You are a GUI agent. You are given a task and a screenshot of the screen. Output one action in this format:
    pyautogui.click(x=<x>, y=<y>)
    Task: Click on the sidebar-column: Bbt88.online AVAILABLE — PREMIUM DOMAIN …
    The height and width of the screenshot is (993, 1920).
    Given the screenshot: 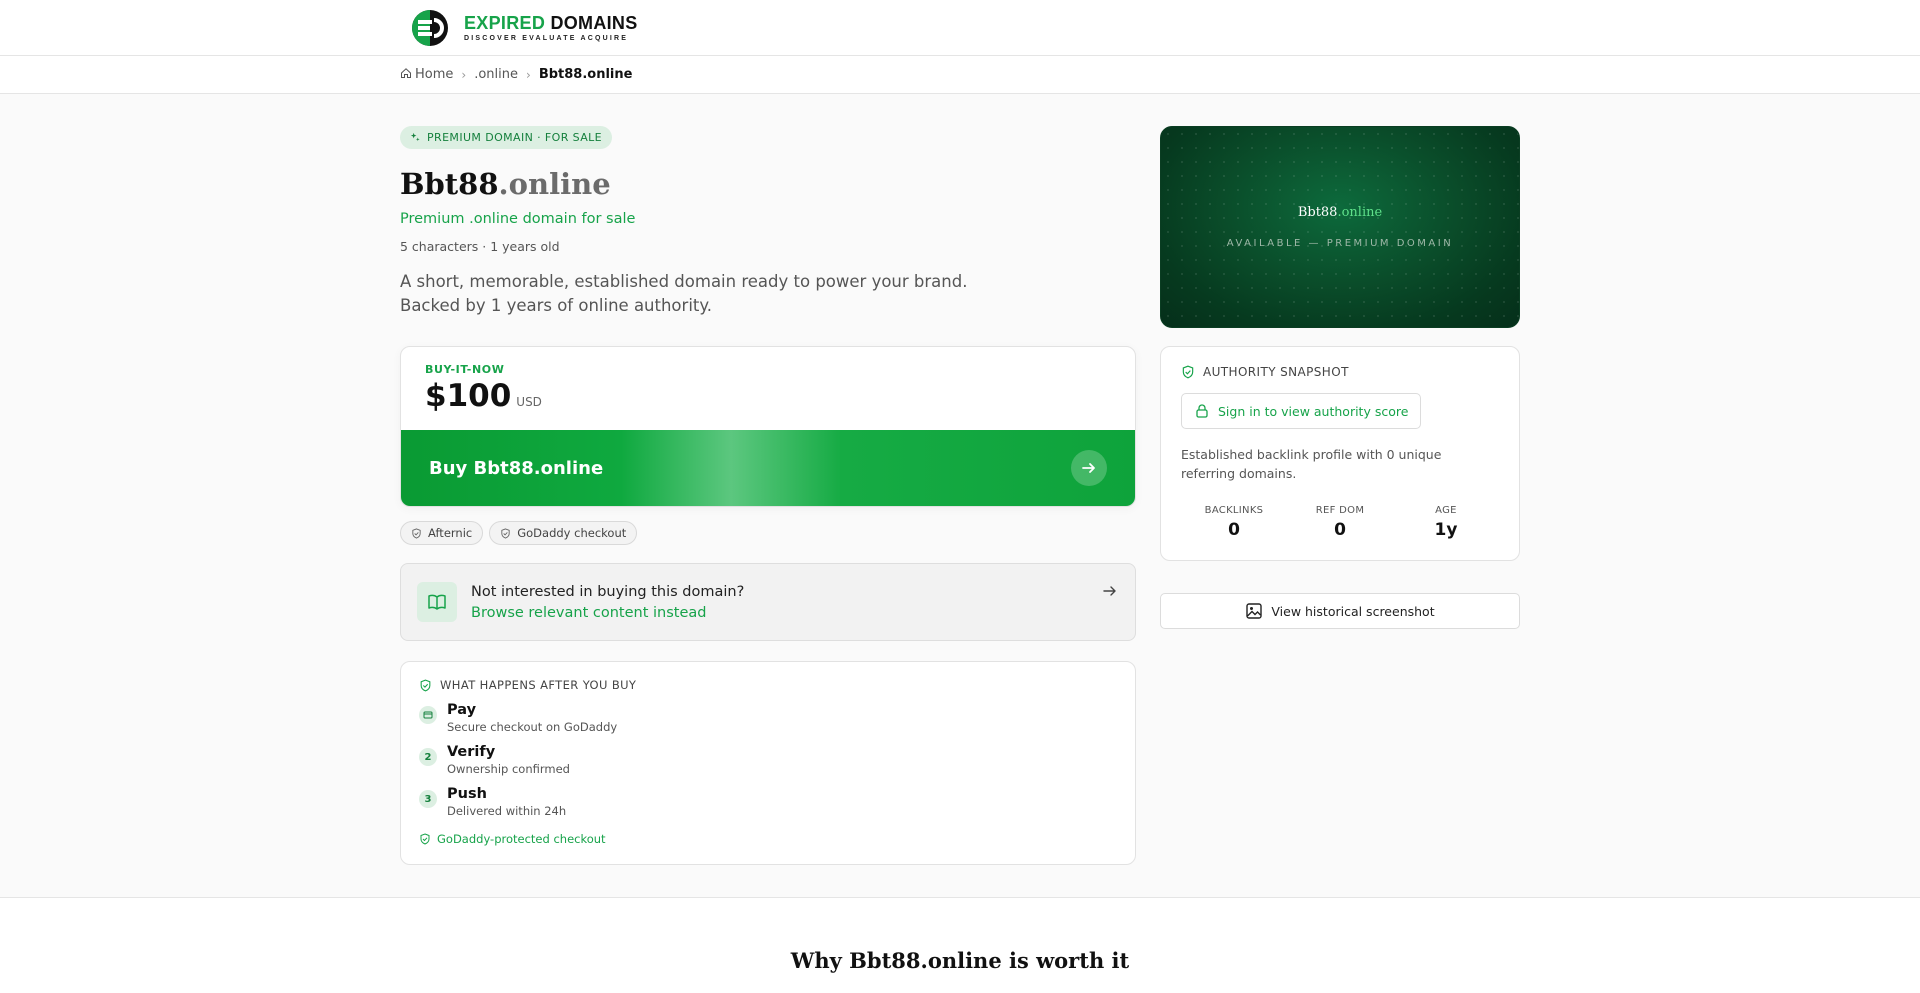 What is the action you would take?
    pyautogui.click(x=1340, y=495)
    